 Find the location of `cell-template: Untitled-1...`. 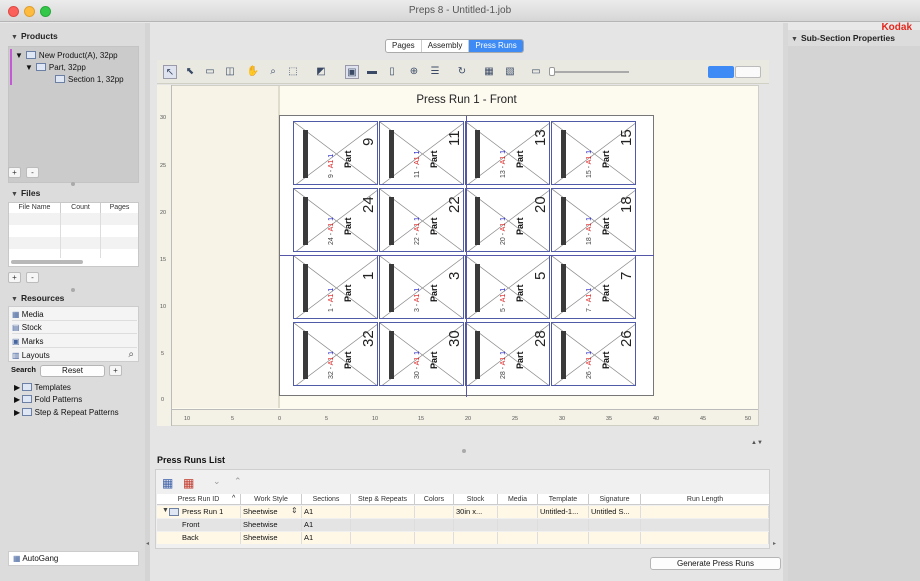

cell-template: Untitled-1... is located at coordinates (563, 512).